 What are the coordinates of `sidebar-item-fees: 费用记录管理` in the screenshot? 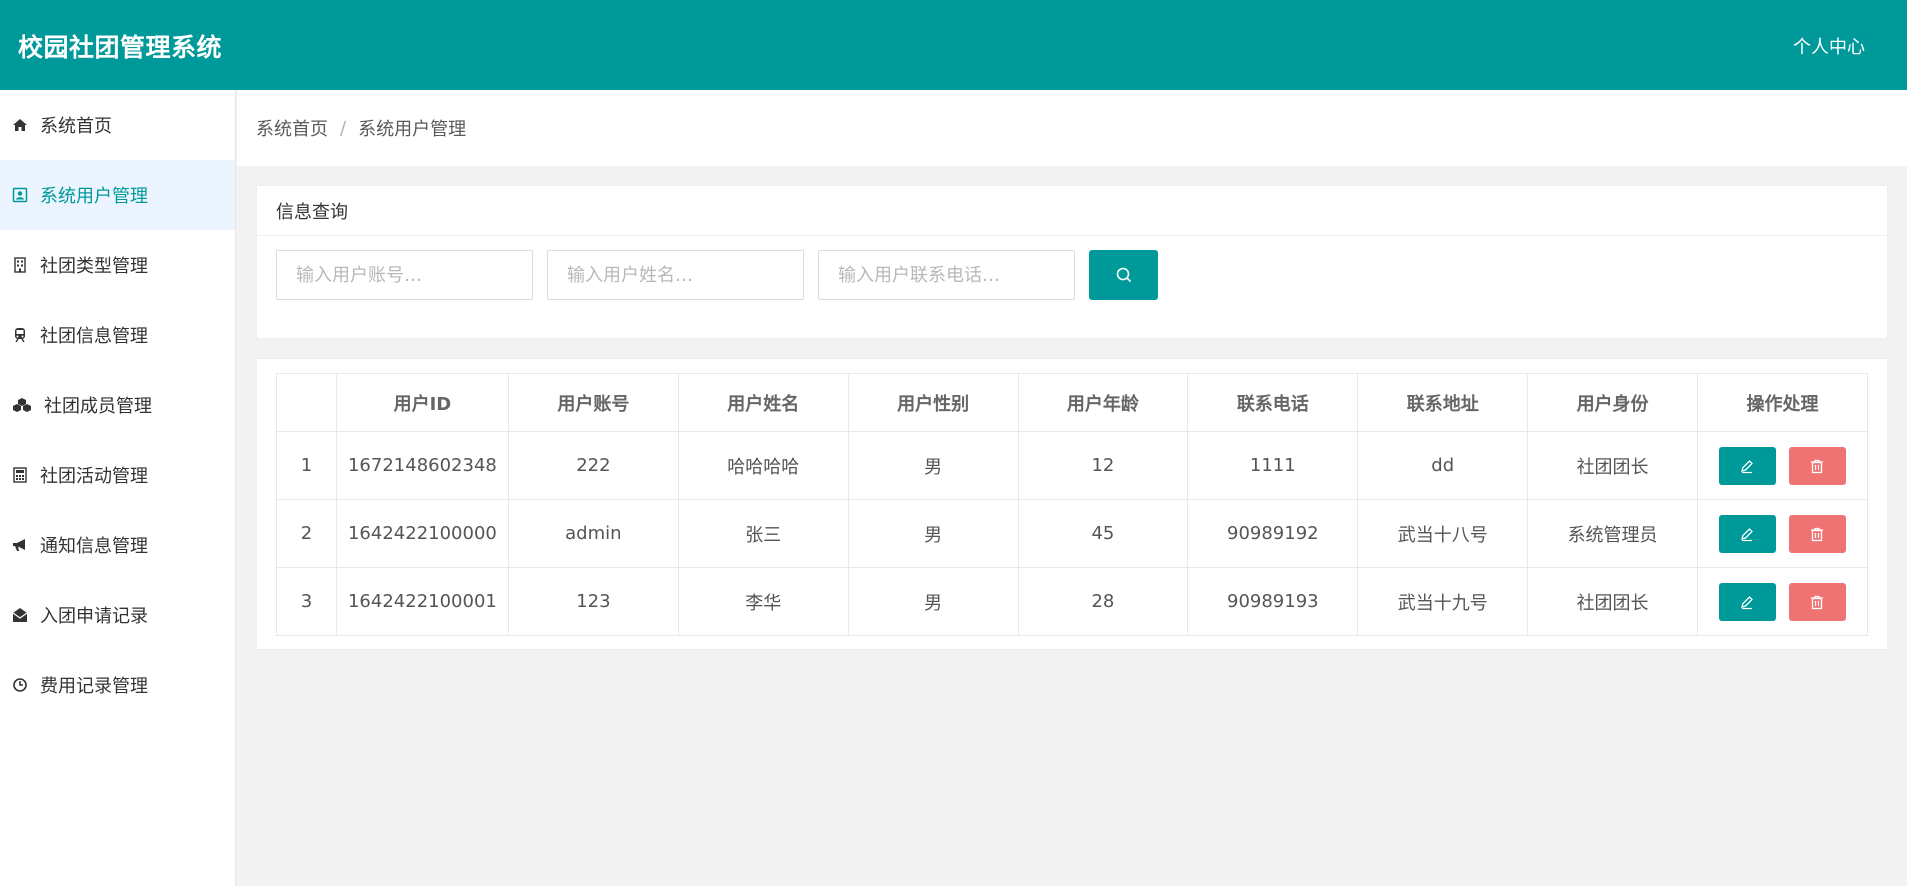 It's located at (117, 685).